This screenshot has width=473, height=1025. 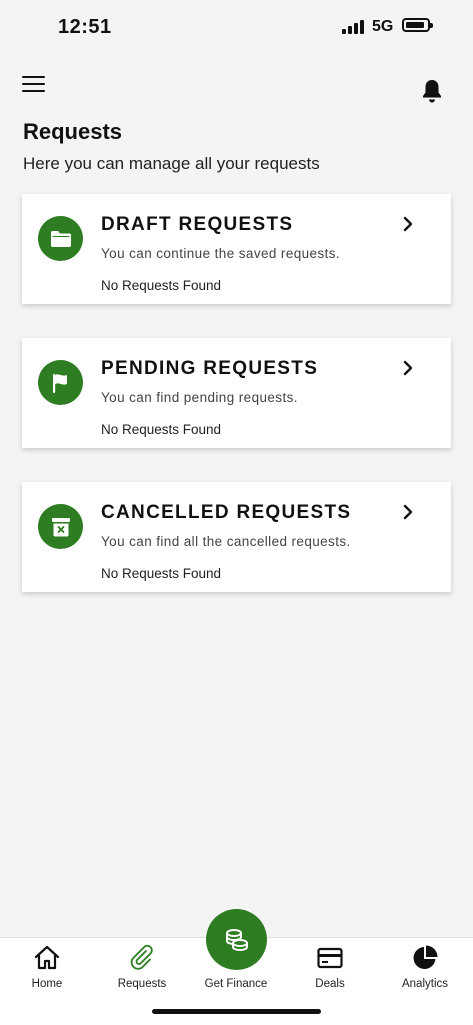 What do you see at coordinates (236, 1011) in the screenshot?
I see `home-indicator` at bounding box center [236, 1011].